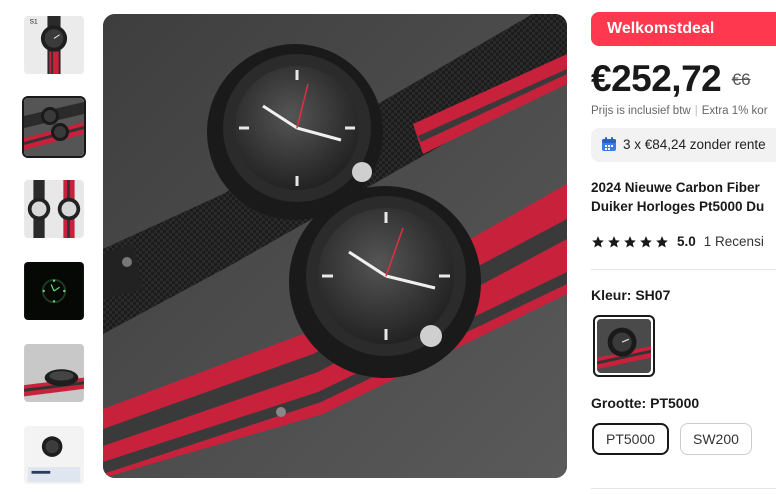 This screenshot has width=776, height=494. I want to click on rating-row: 5.0 1 Recensi, so click(677, 241).